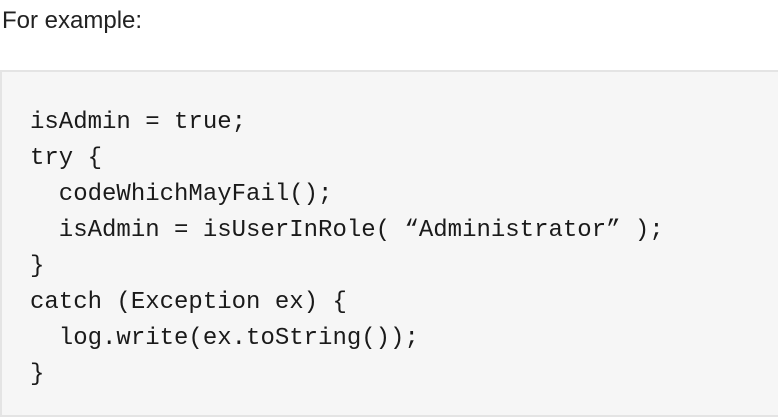 Image resolution: width=778 pixels, height=418 pixels. I want to click on code-line: codeWhichMayFail();, so click(181, 194).